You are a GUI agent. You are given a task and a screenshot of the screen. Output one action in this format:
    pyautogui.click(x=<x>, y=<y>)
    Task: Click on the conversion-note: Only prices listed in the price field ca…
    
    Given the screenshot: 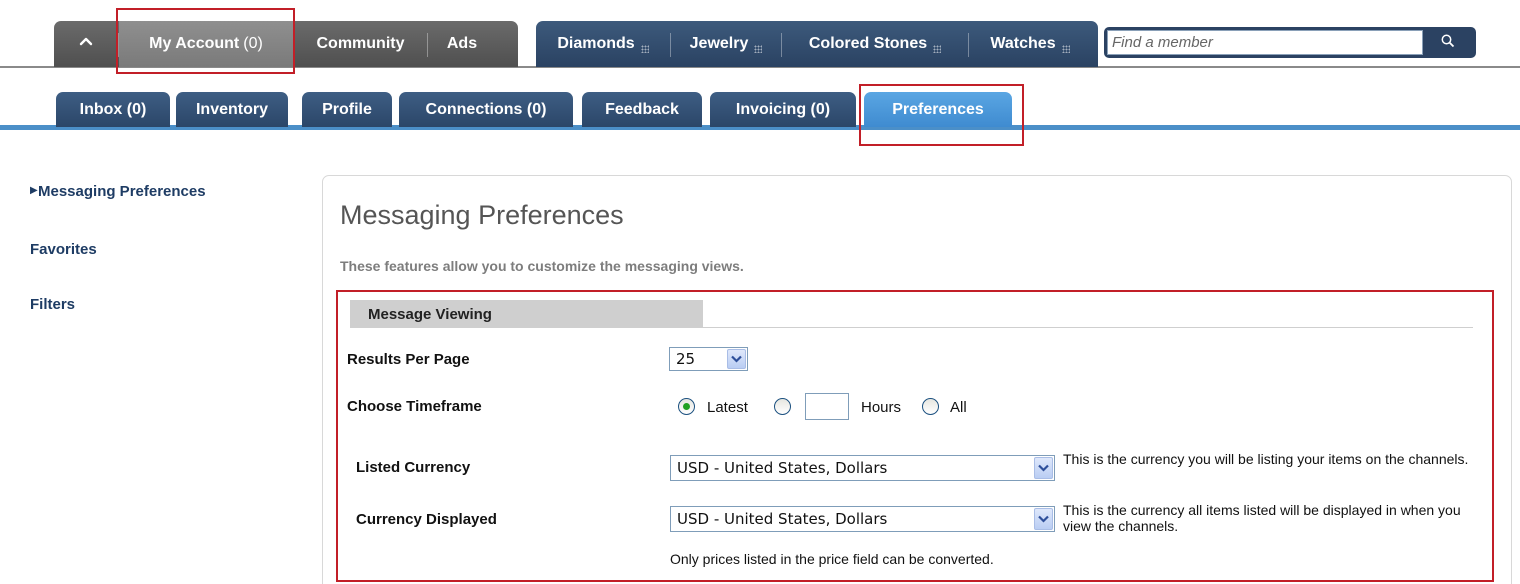 What is the action you would take?
    pyautogui.click(x=832, y=559)
    